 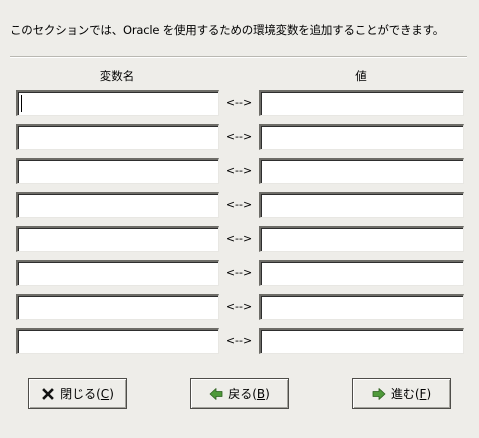 I want to click on column-header-value: 値, so click(x=361, y=76).